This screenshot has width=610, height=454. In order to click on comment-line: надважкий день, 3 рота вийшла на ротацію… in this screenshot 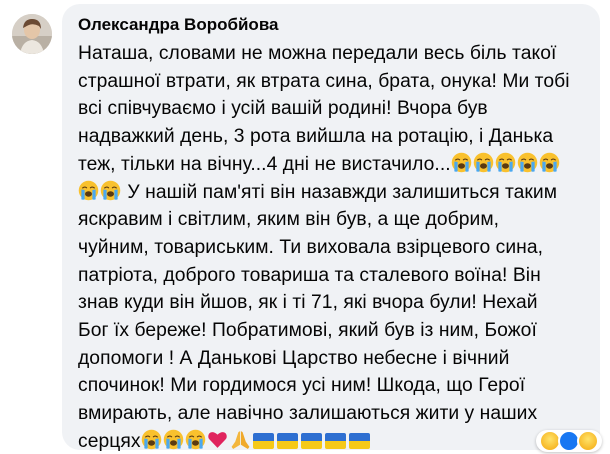, I will do `click(316, 137)`.